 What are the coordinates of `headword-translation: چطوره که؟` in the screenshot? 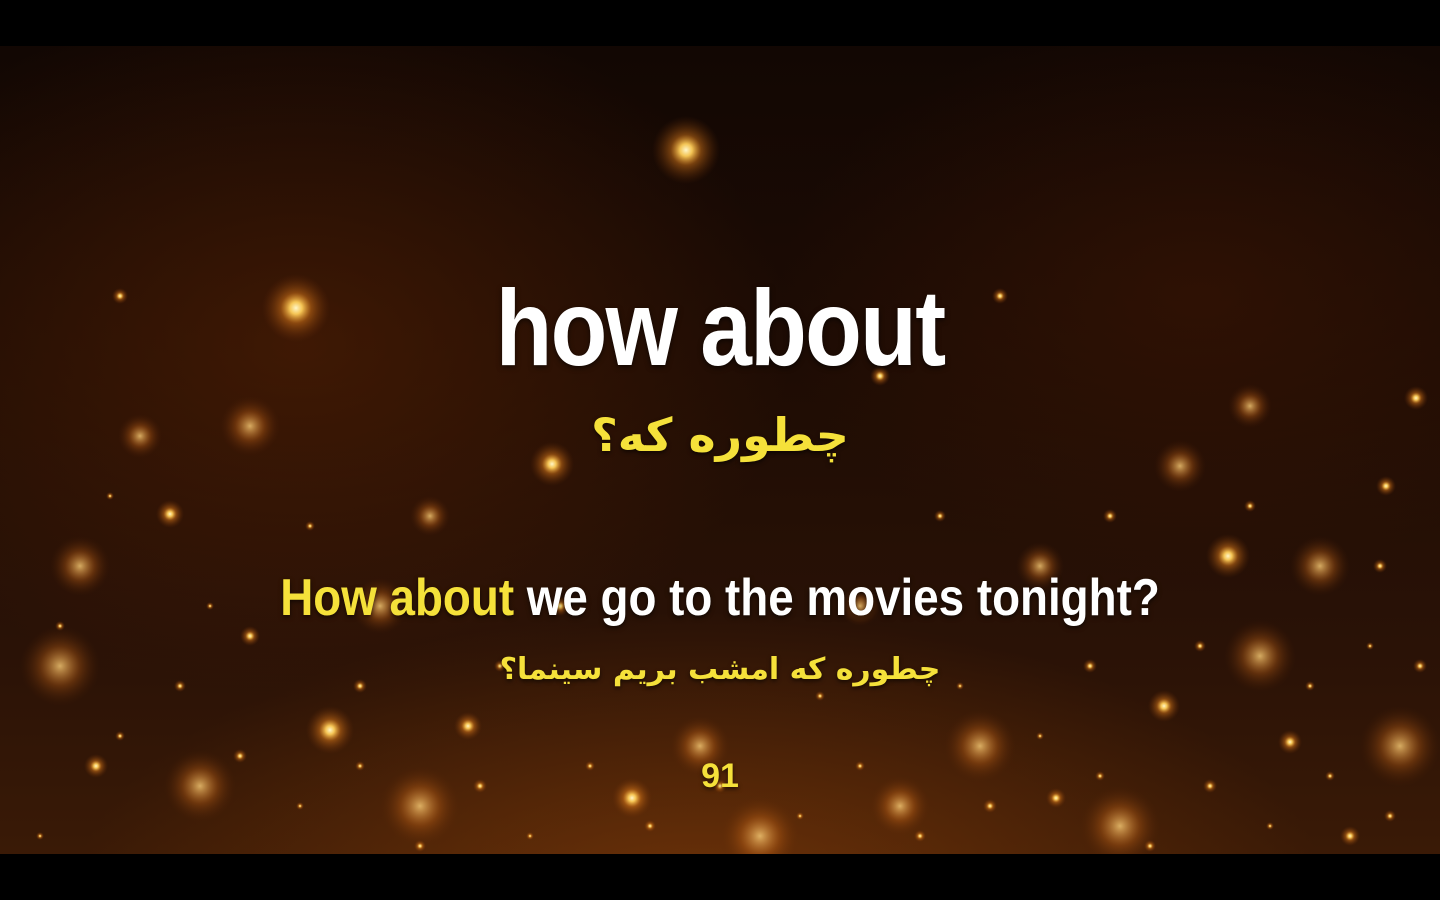 It's located at (720, 435).